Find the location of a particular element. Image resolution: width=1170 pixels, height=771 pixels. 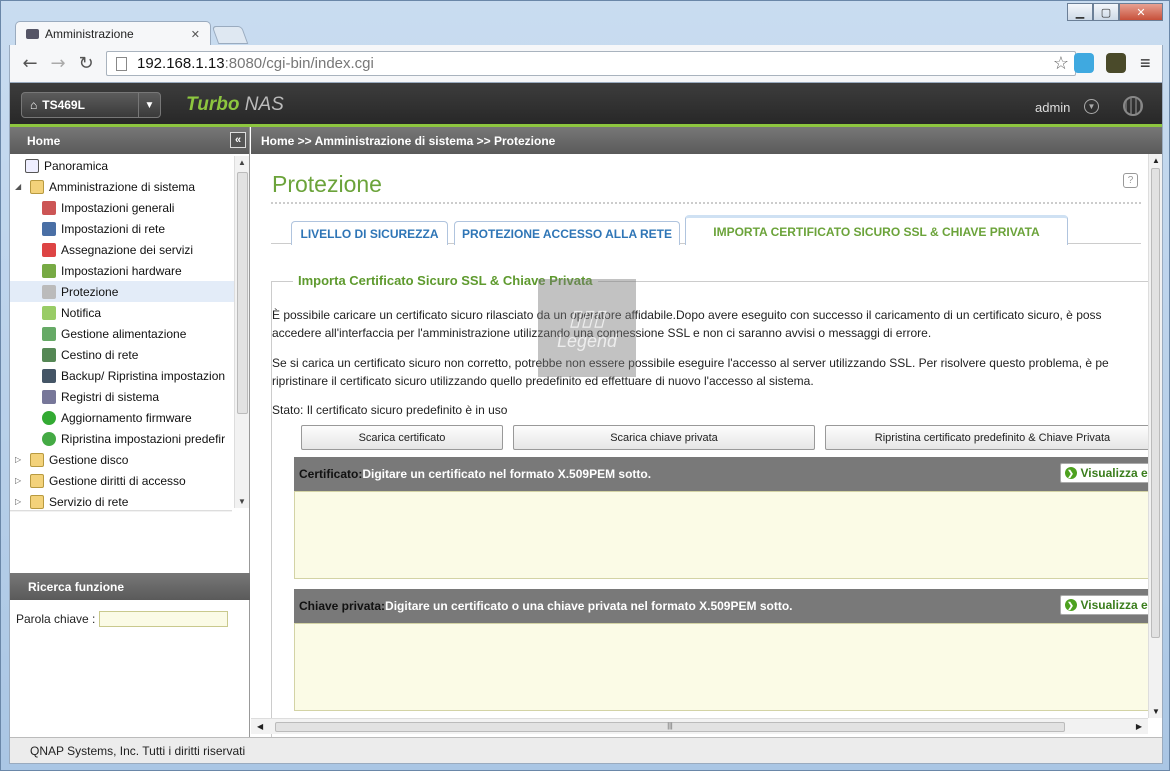

collapse-sidebar-icon: « is located at coordinates (238, 140).